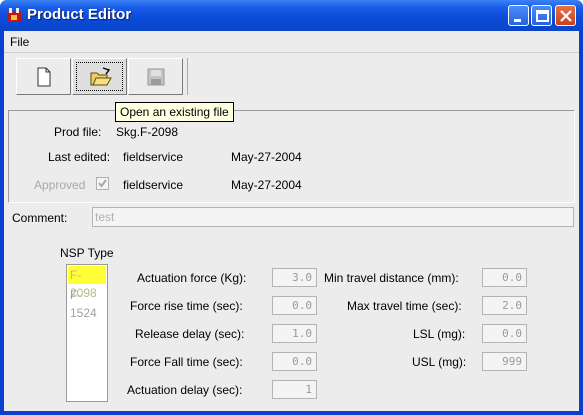 The width and height of the screenshot is (583, 415). I want to click on min-travel-label: Min travel distance (mm):, so click(391, 278).